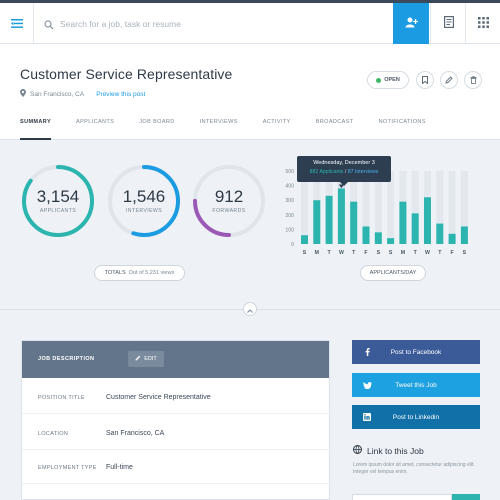 The image size is (500, 500). I want to click on table-row: EMPLOYMENT TYPE Full-time, so click(176, 467).